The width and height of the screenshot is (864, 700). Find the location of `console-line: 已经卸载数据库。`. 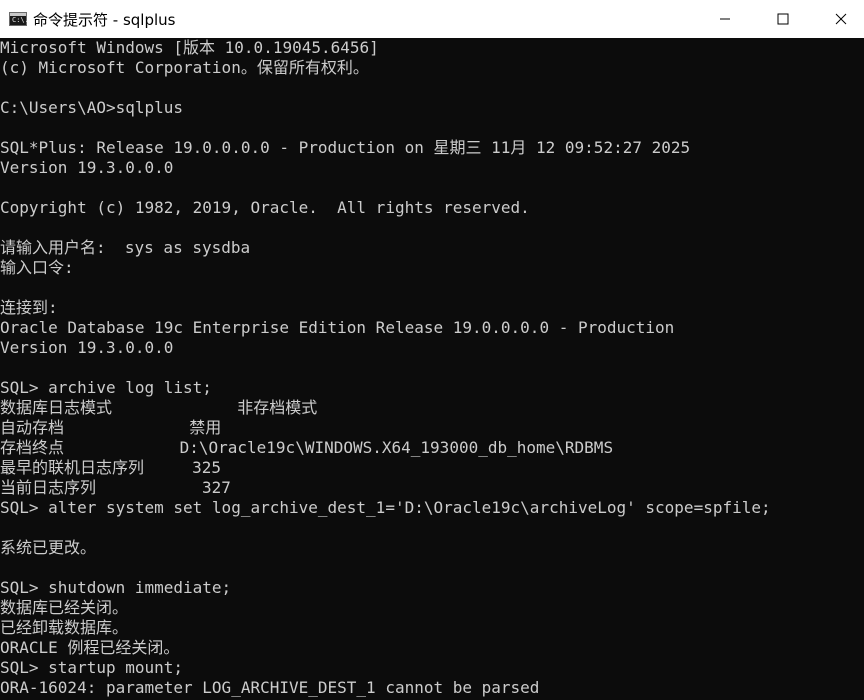

console-line: 已经卸载数据库。 is located at coordinates (64, 627).